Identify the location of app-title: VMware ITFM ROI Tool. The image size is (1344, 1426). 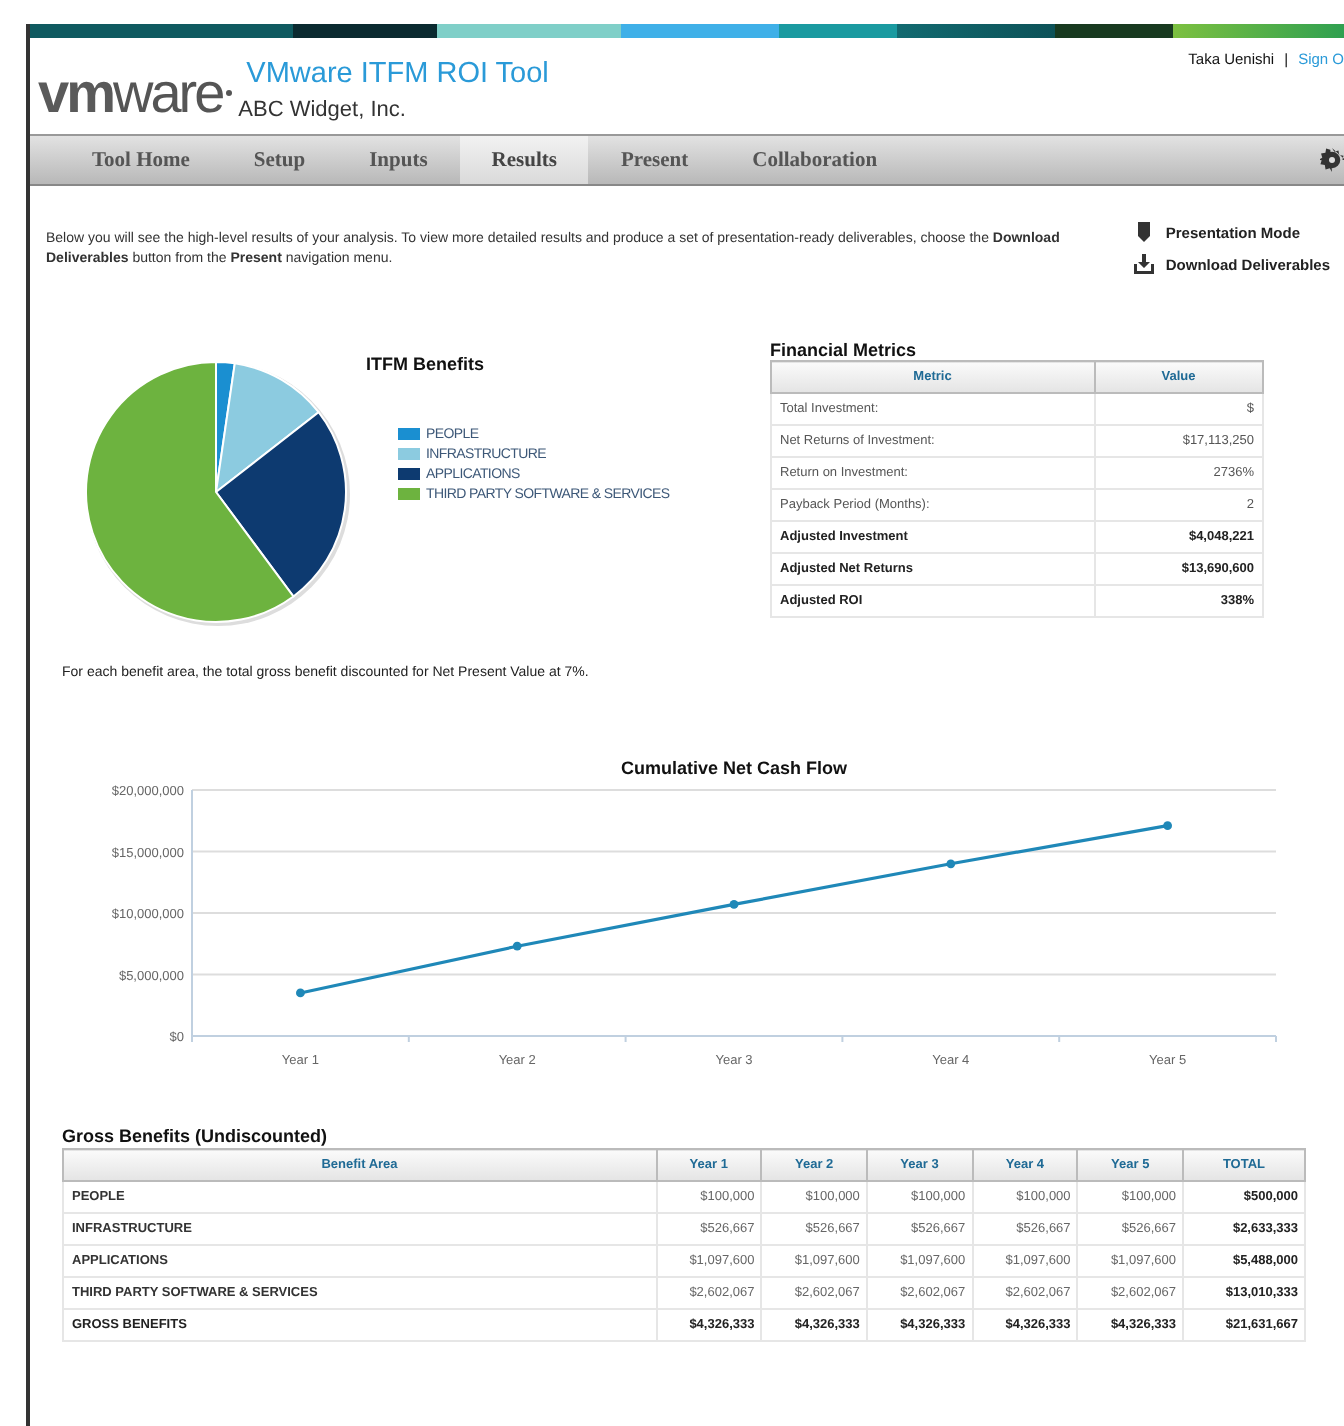
(397, 74).